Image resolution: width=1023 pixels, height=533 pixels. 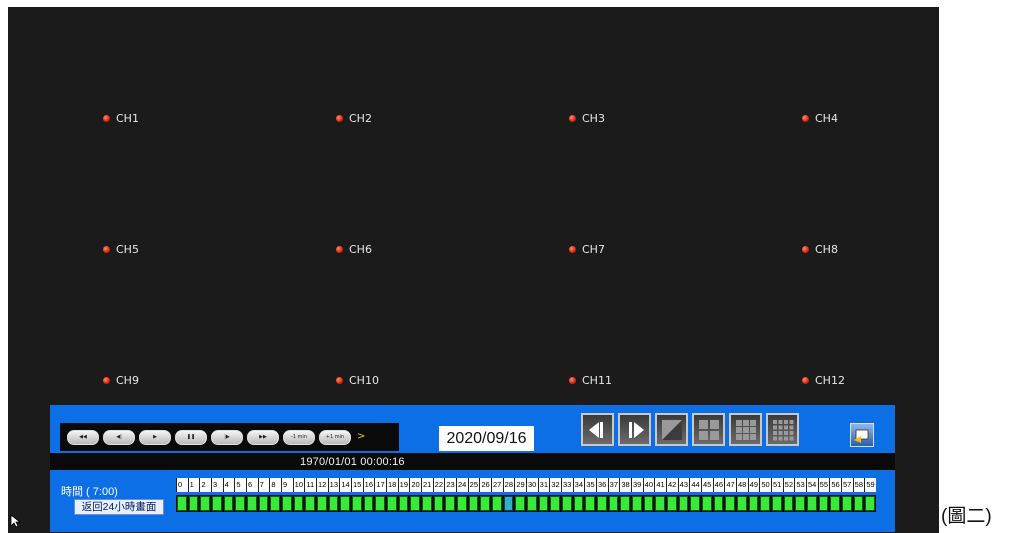 What do you see at coordinates (361, 436) in the screenshot?
I see `more-indicator: >` at bounding box center [361, 436].